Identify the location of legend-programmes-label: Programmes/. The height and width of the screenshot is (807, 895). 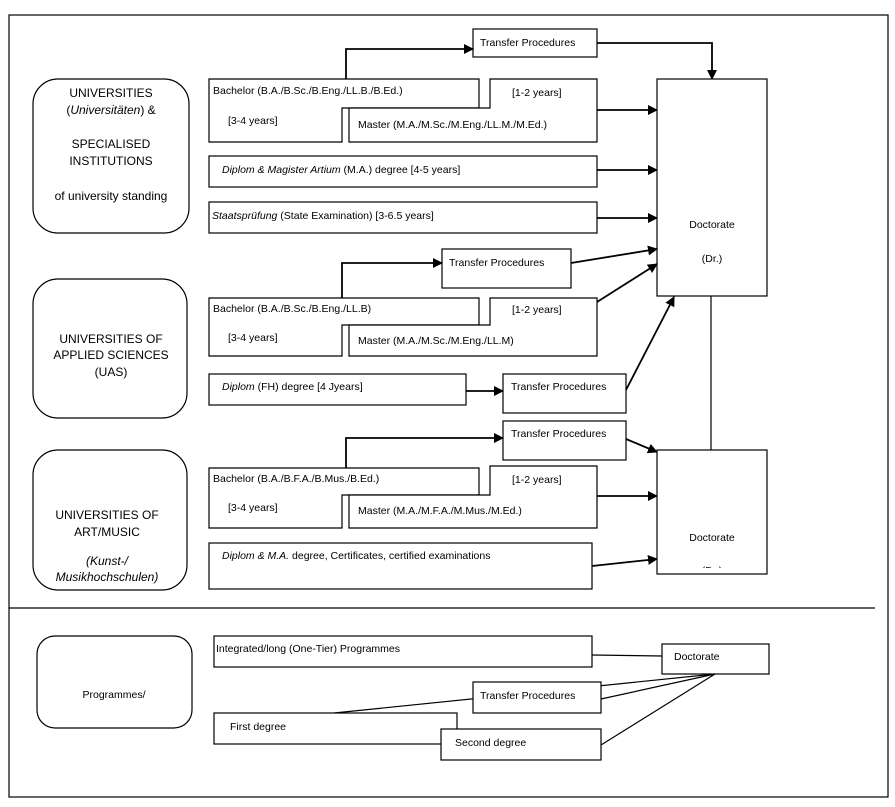
(113, 695).